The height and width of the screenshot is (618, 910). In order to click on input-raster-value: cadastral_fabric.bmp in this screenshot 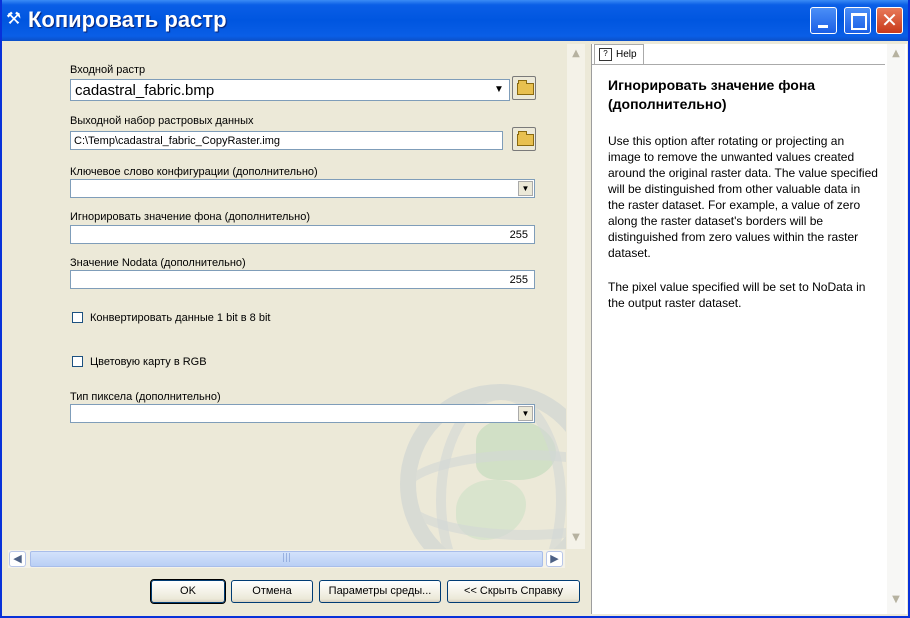, I will do `click(145, 90)`.